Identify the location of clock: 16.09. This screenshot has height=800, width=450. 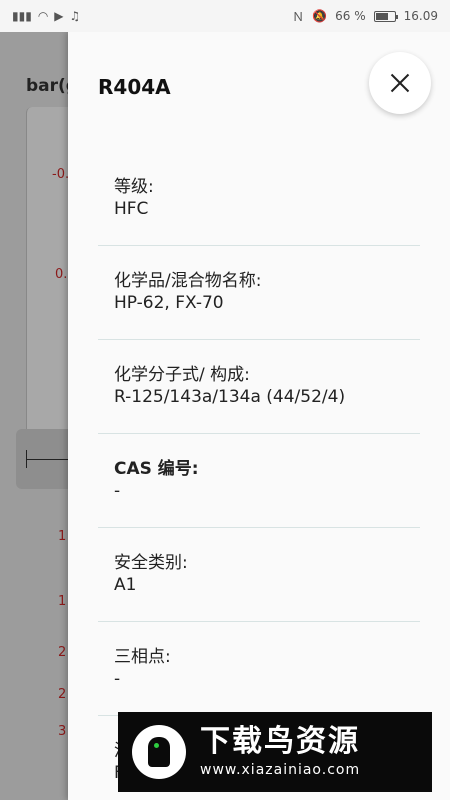
(420, 16).